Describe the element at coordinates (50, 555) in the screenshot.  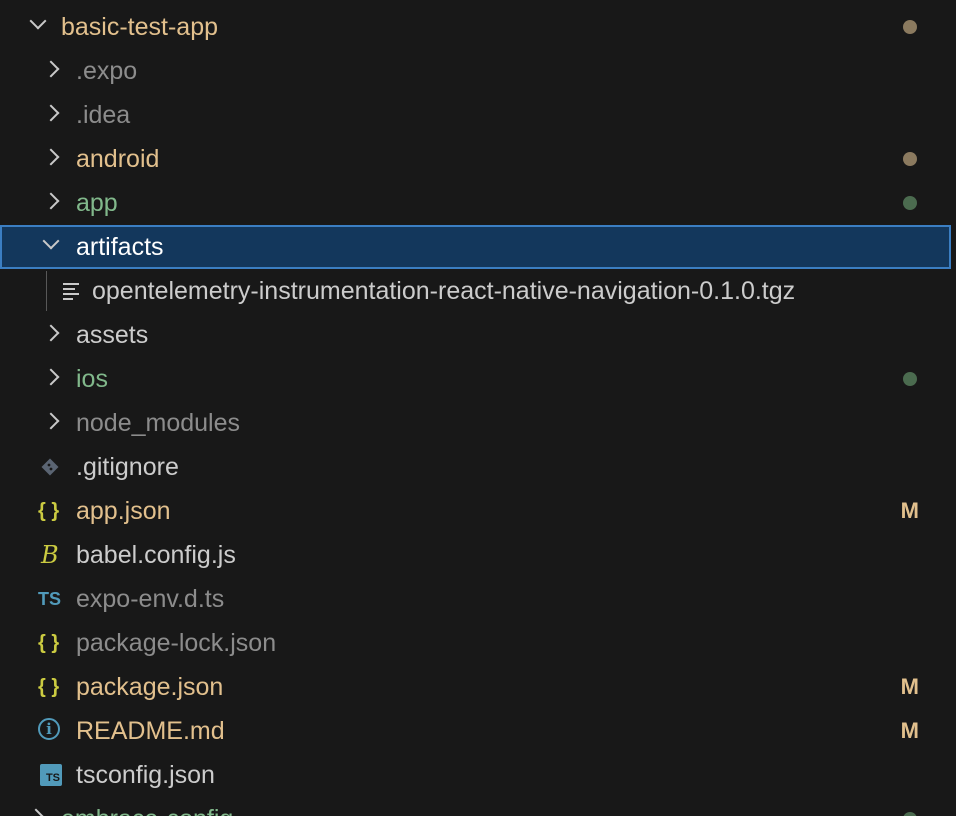
I see `babel-icon: B` at that location.